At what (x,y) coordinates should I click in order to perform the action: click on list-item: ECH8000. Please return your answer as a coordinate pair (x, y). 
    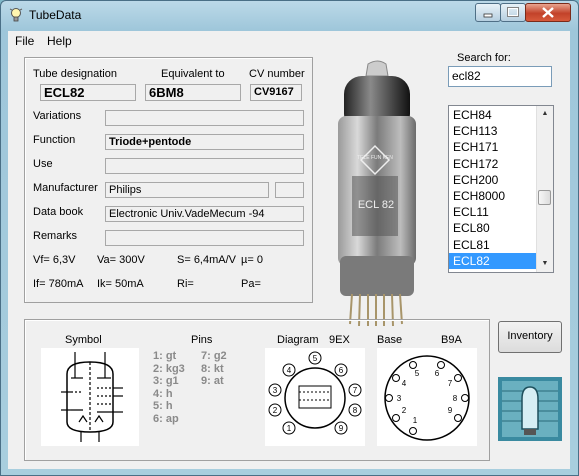
    Looking at the image, I should click on (493, 196).